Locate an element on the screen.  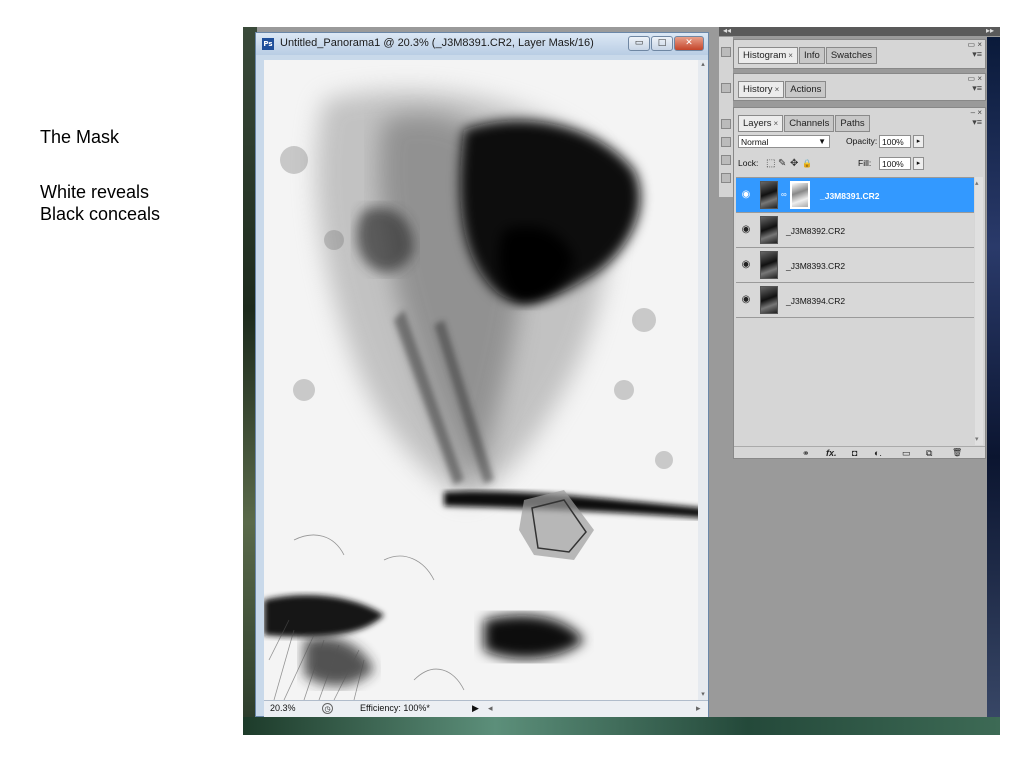
tab-channels: Channels is located at coordinates (809, 123).